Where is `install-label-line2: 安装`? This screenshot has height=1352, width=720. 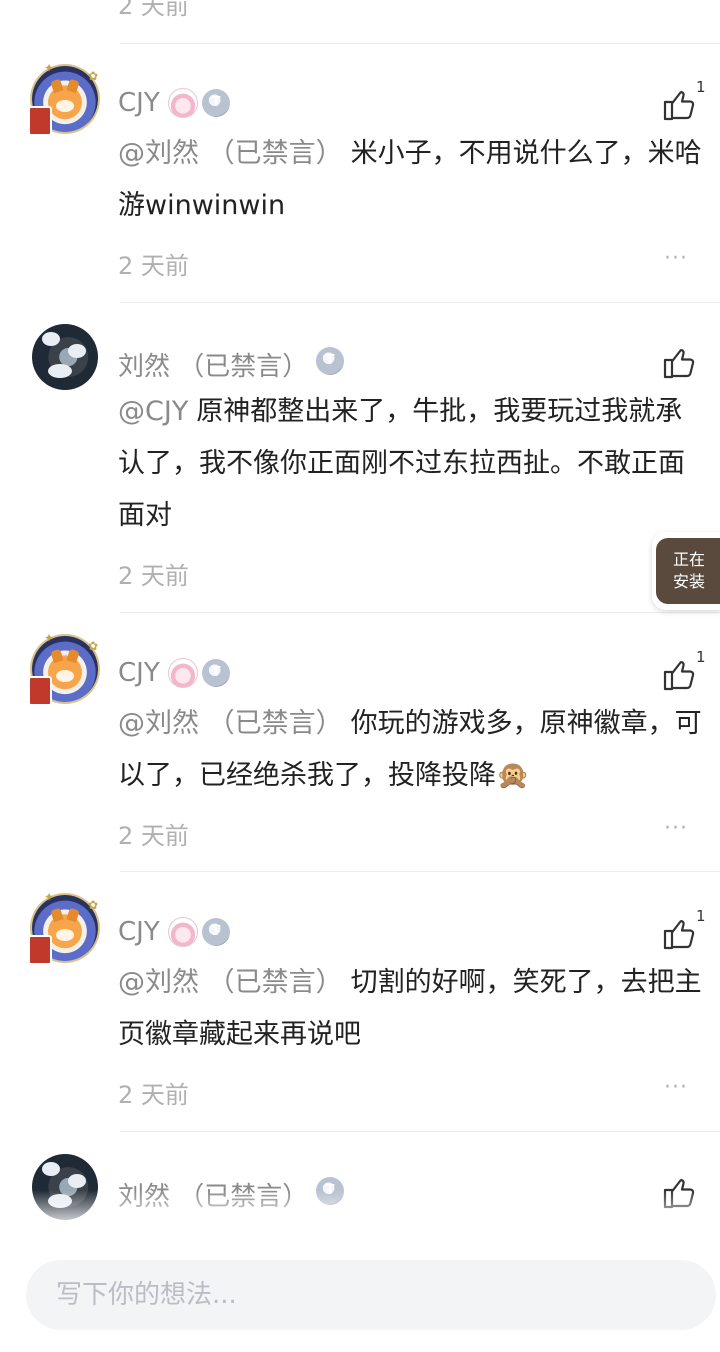 install-label-line2: 安装 is located at coordinates (688, 581).